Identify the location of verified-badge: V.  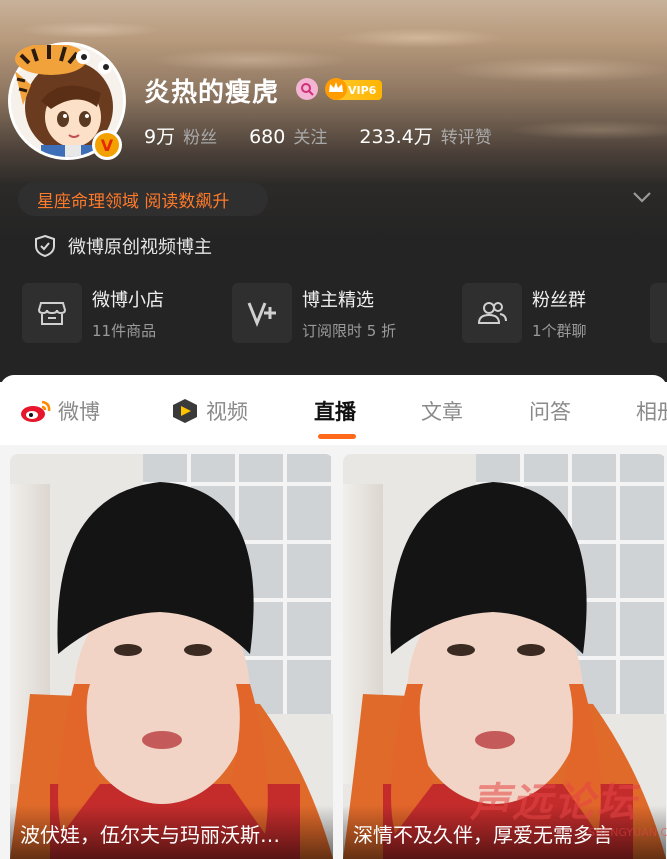
(107, 145).